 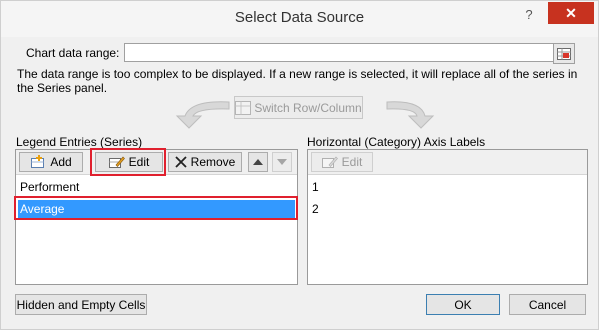 I want to click on remove-series-button: Remove, so click(x=205, y=162).